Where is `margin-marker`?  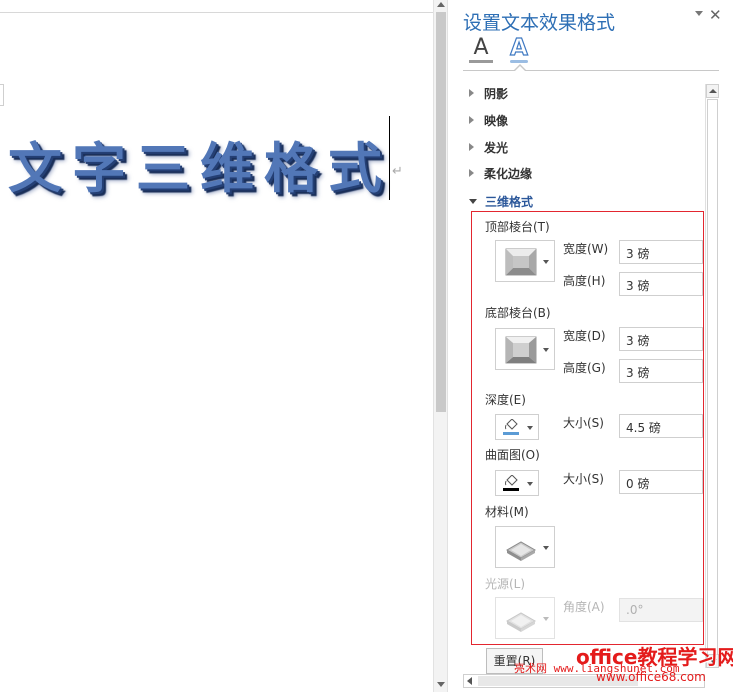 margin-marker is located at coordinates (2, 95).